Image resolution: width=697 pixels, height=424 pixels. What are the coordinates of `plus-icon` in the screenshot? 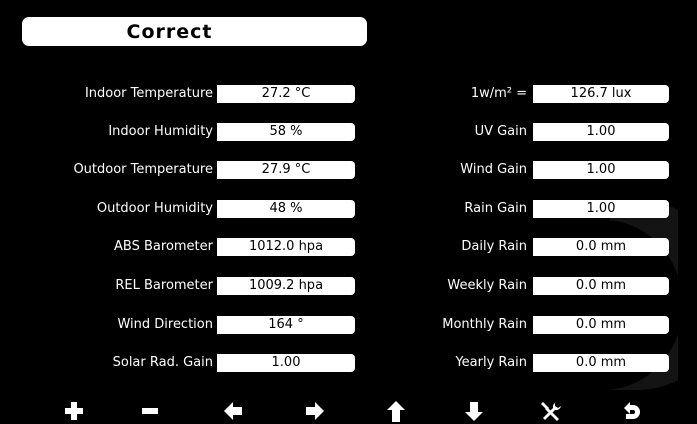 It's located at (74, 411).